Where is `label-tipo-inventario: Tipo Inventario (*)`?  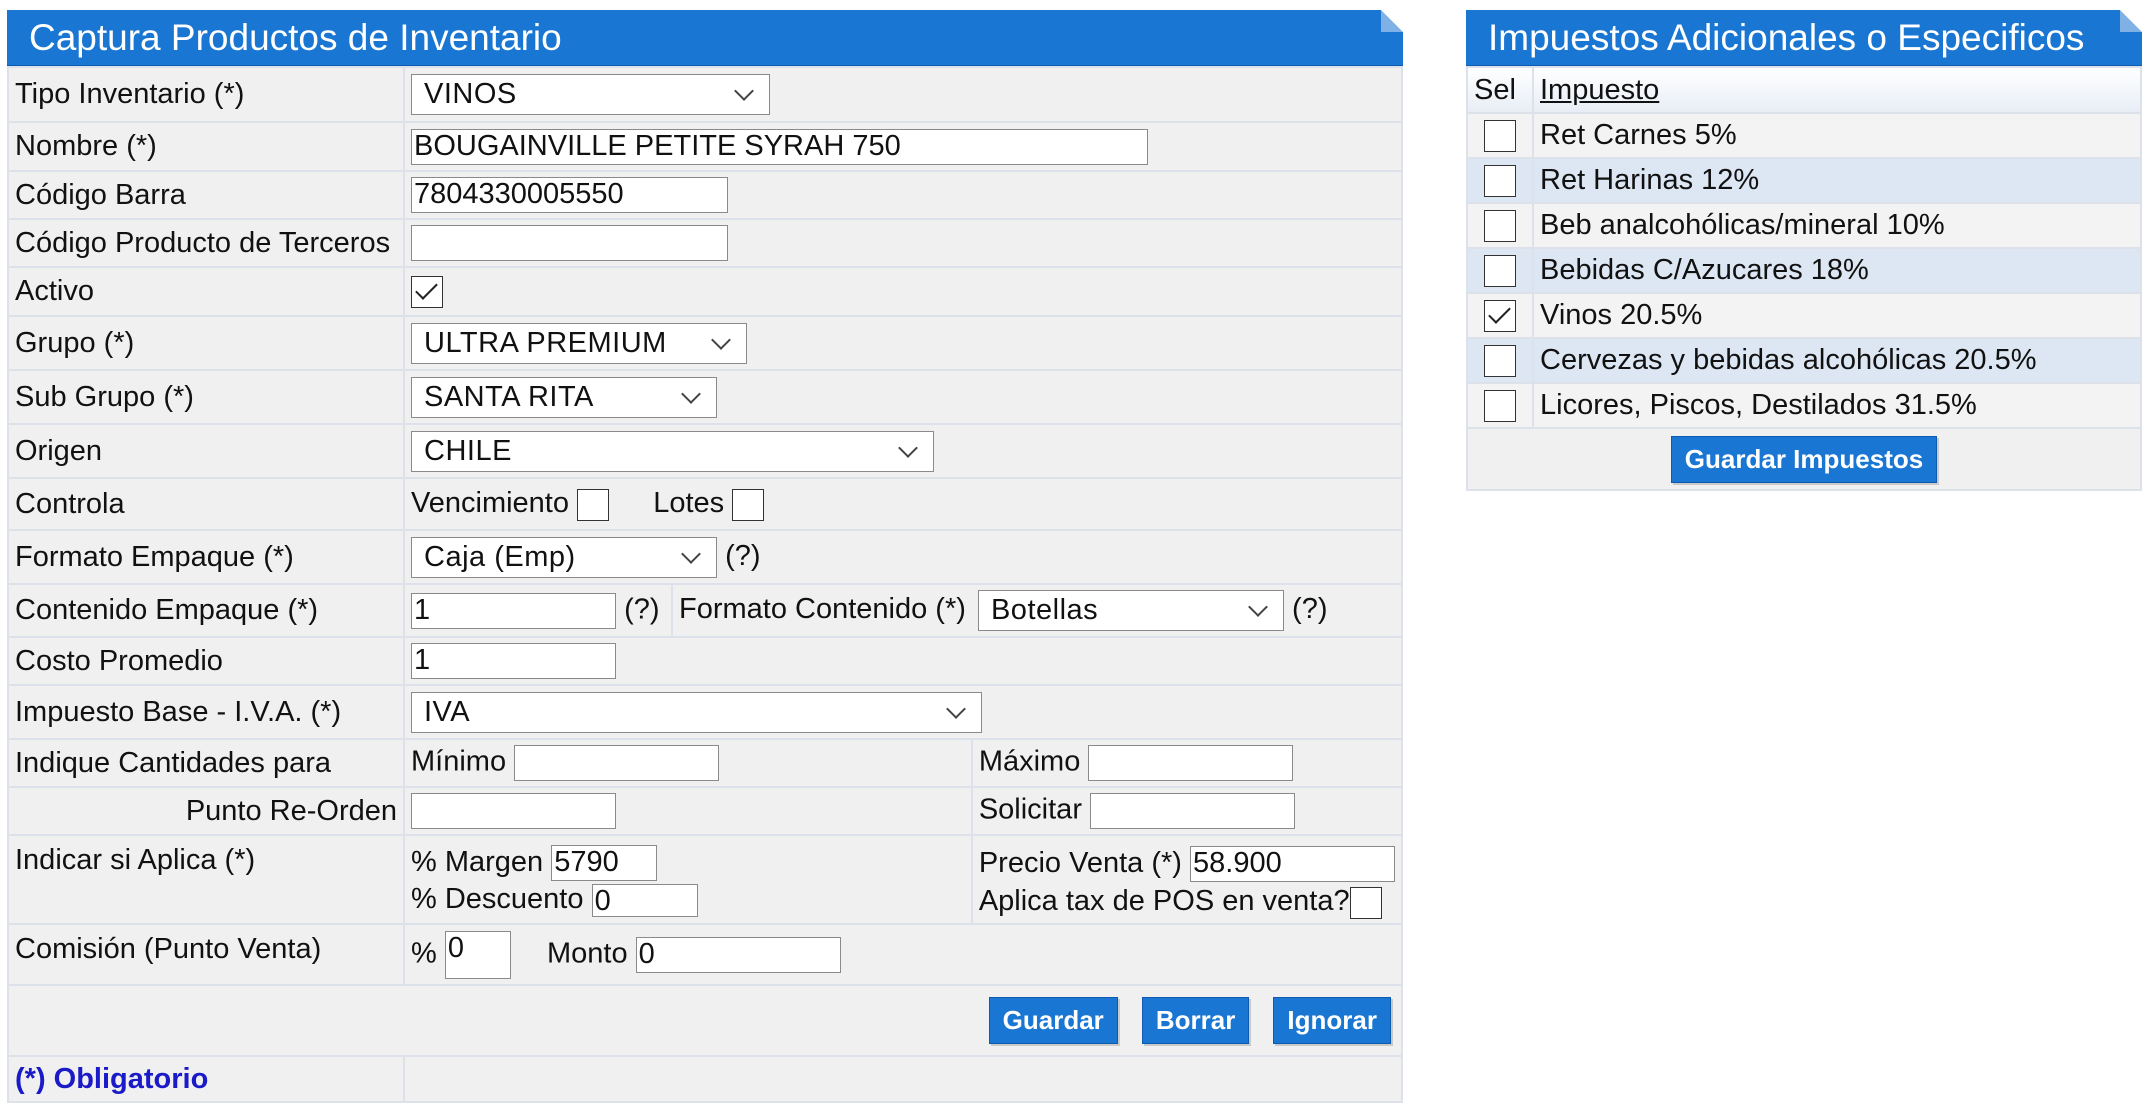 label-tipo-inventario: Tipo Inventario (*) is located at coordinates (206, 94).